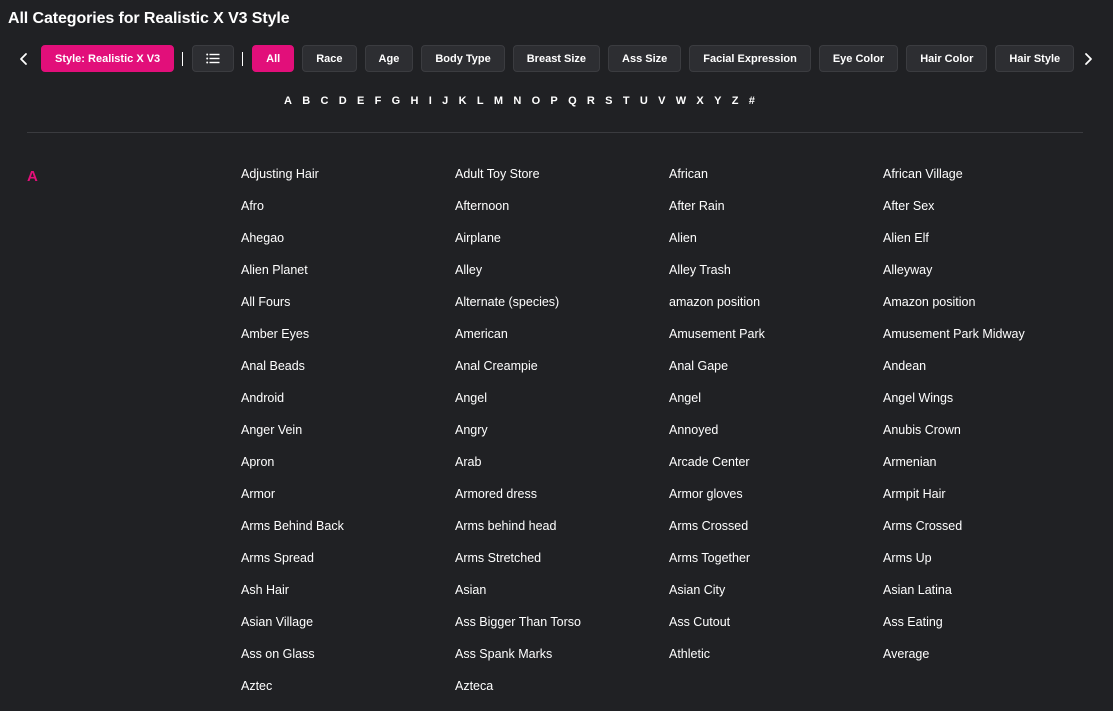 This screenshot has height=711, width=1113. I want to click on alphabet-letter: P, so click(553, 101).